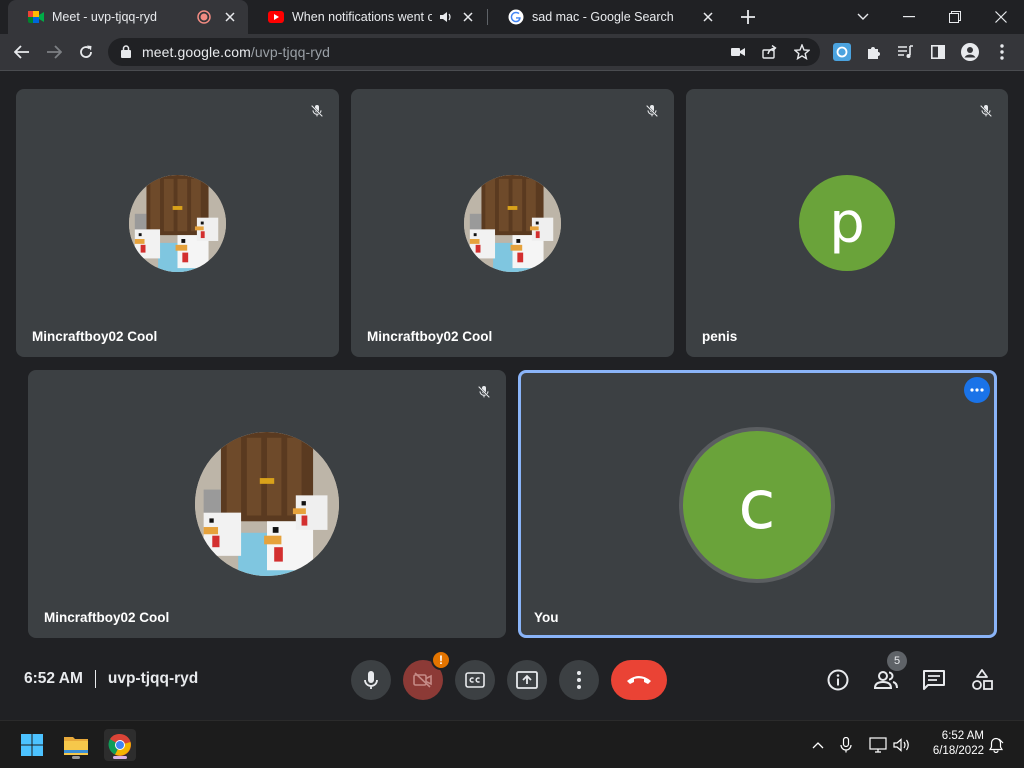  Describe the element at coordinates (770, 52) in the screenshot. I see `share-icon` at that location.